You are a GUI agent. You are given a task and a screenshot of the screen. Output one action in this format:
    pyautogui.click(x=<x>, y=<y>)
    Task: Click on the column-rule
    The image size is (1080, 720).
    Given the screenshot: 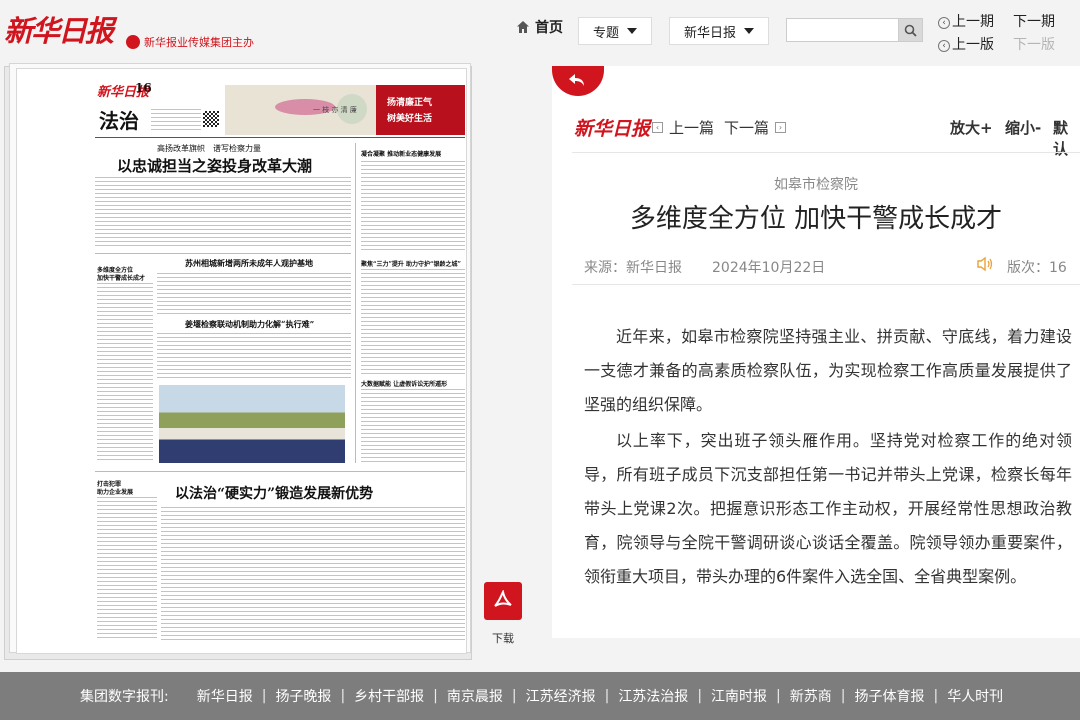 What is the action you would take?
    pyautogui.click(x=355, y=303)
    